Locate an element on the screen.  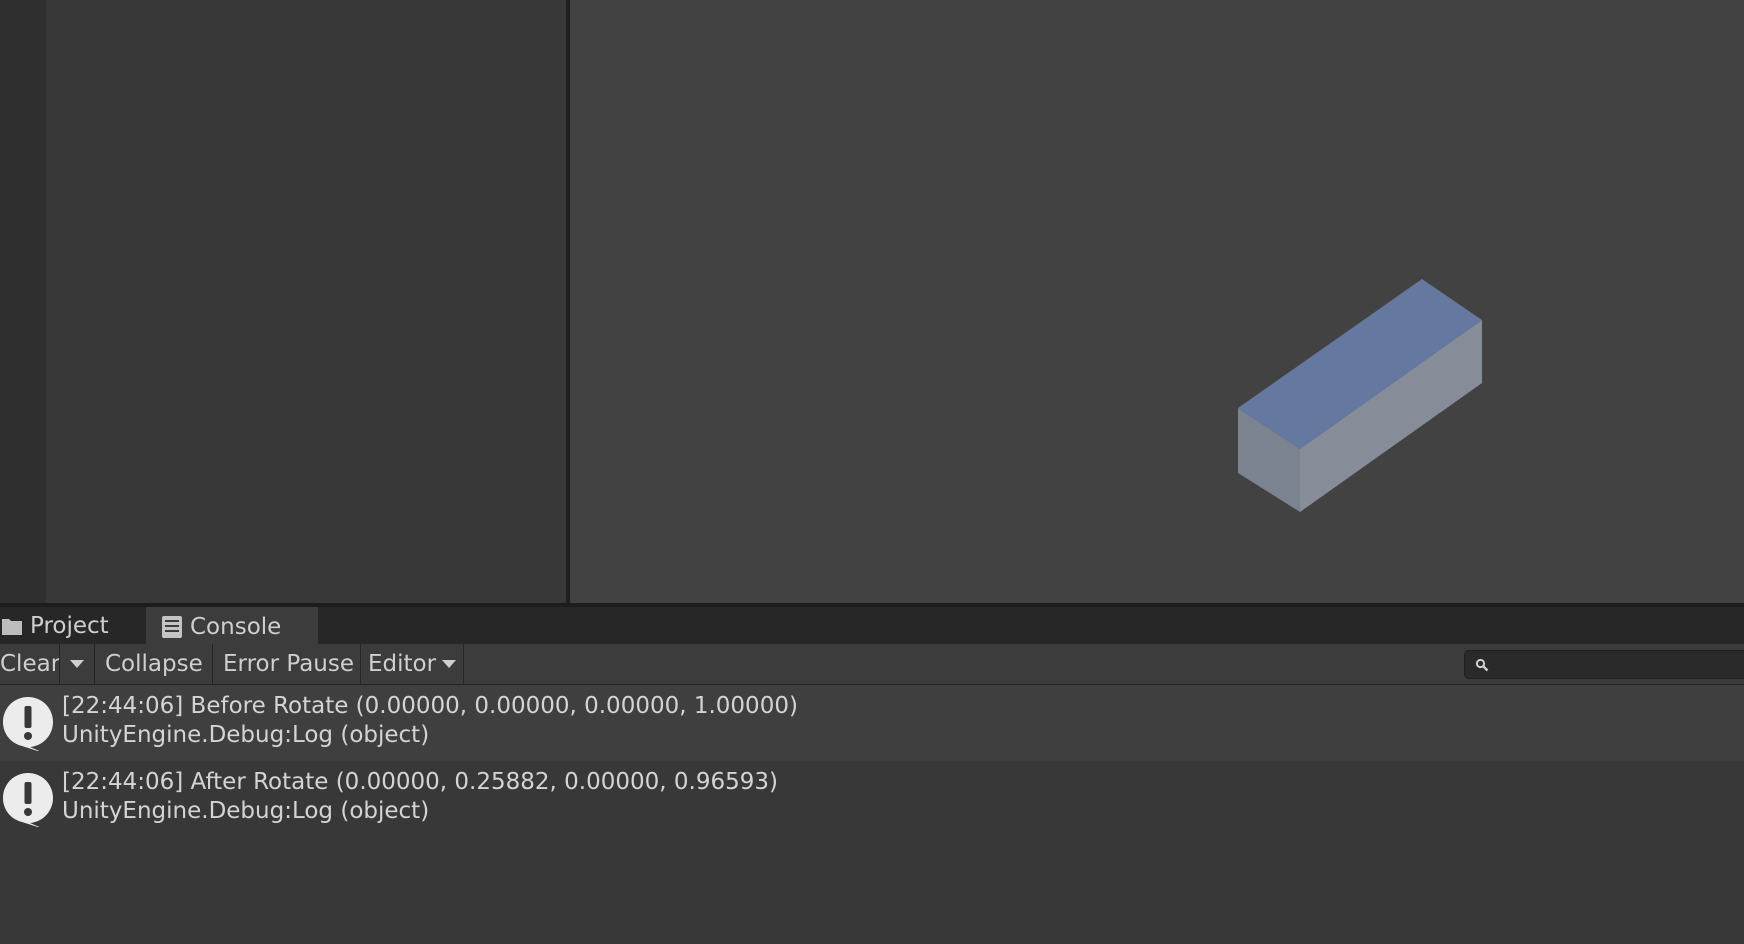
error-pause-label: Error Pause is located at coordinates (289, 664).